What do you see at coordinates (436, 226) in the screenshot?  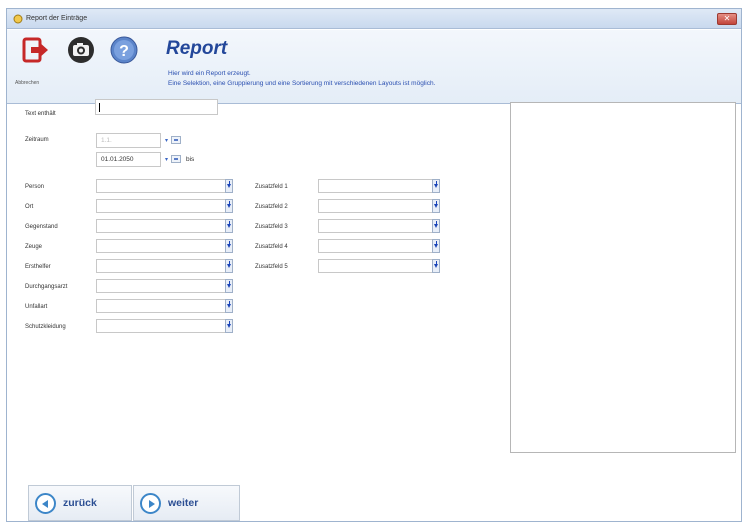 I see `zusatzfeld-3-dropdown-icon` at bounding box center [436, 226].